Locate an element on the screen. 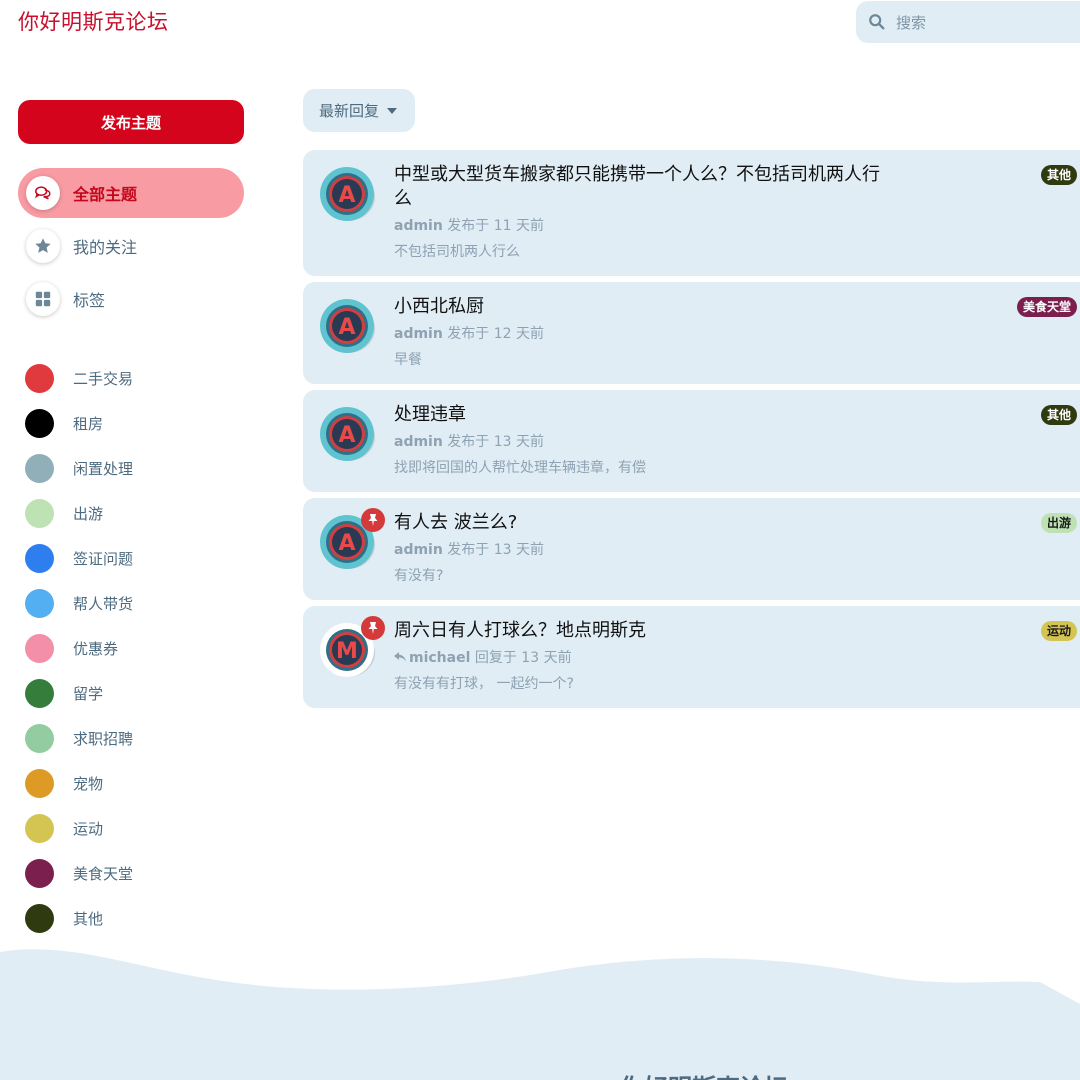 This screenshot has height=1080, width=1080. comments-icon is located at coordinates (43, 193).